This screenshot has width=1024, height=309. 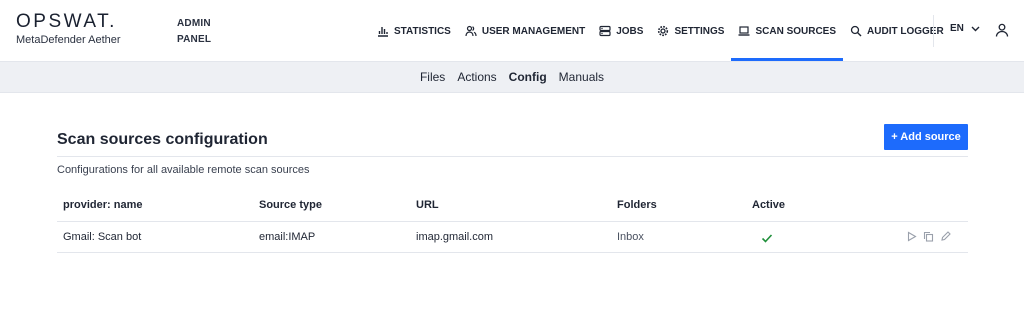 What do you see at coordinates (512, 221) in the screenshot?
I see `table-header-divider` at bounding box center [512, 221].